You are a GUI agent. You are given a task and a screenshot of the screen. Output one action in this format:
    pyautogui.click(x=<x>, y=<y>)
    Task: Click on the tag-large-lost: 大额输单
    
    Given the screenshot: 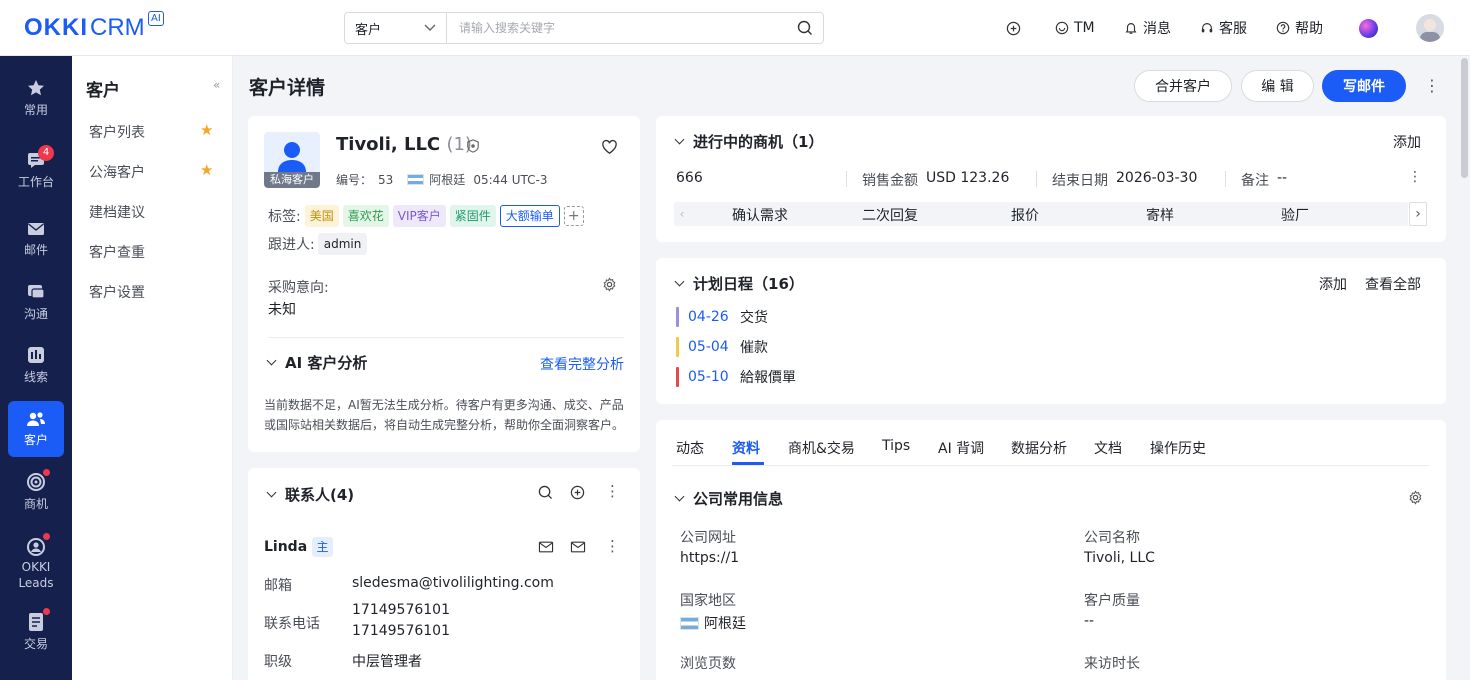 What is the action you would take?
    pyautogui.click(x=529, y=216)
    